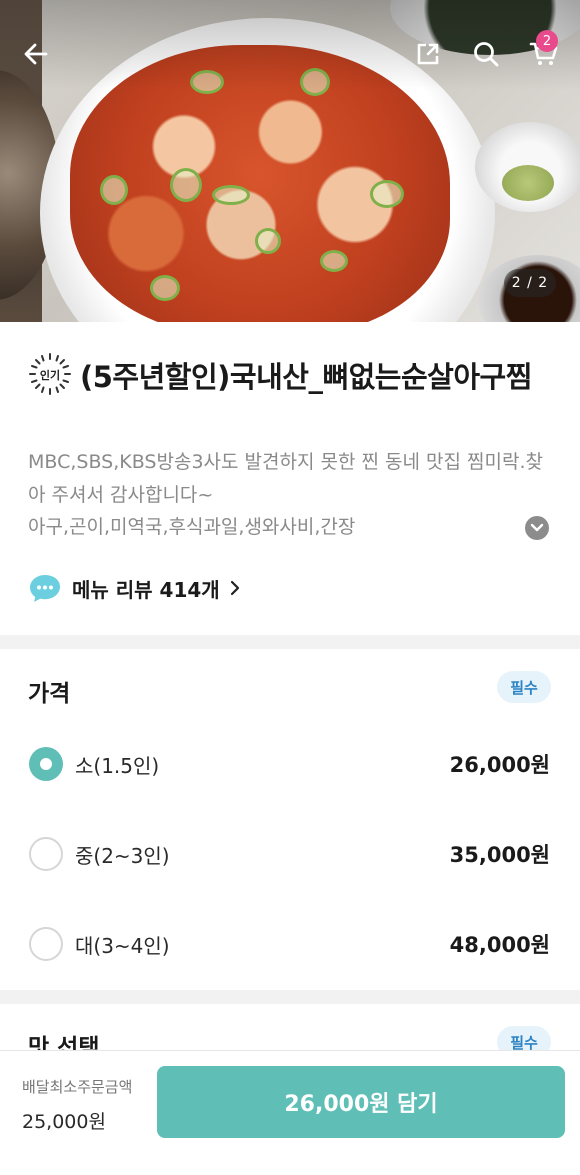 This screenshot has width=580, height=1175. I want to click on menu-review-link: 메뉴 리뷰 414개, so click(134, 588).